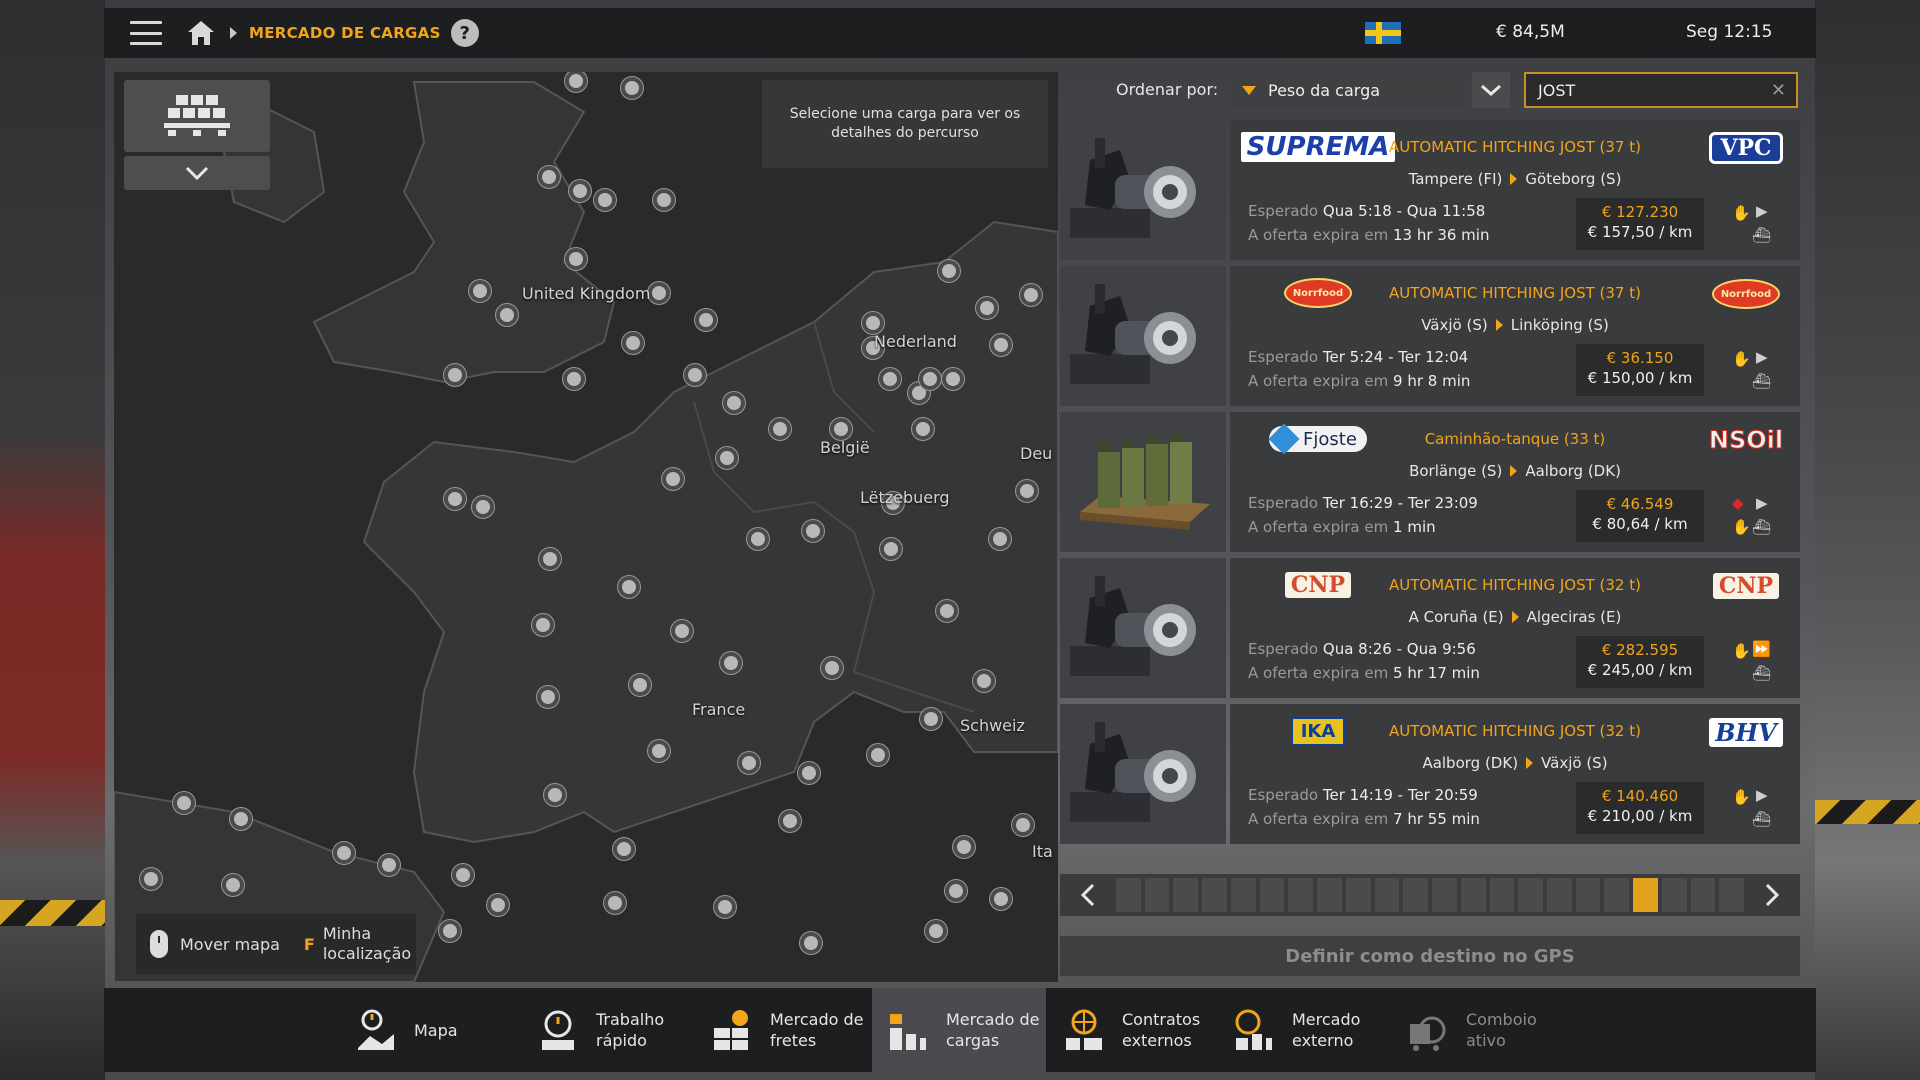 The image size is (1920, 1080). Describe the element at coordinates (146, 33) in the screenshot. I see `menu-icon` at that location.